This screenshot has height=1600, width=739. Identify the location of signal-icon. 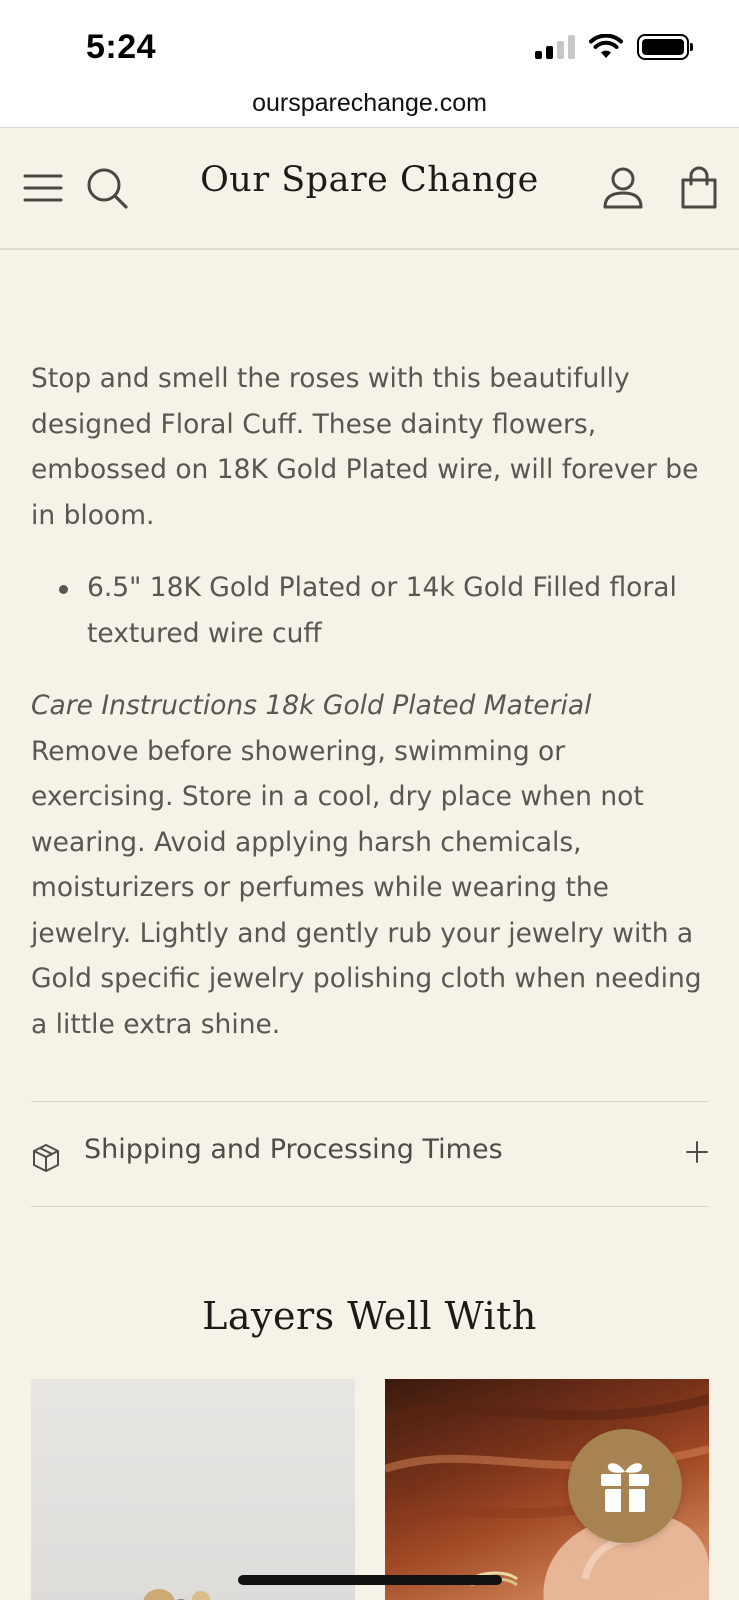
(555, 47).